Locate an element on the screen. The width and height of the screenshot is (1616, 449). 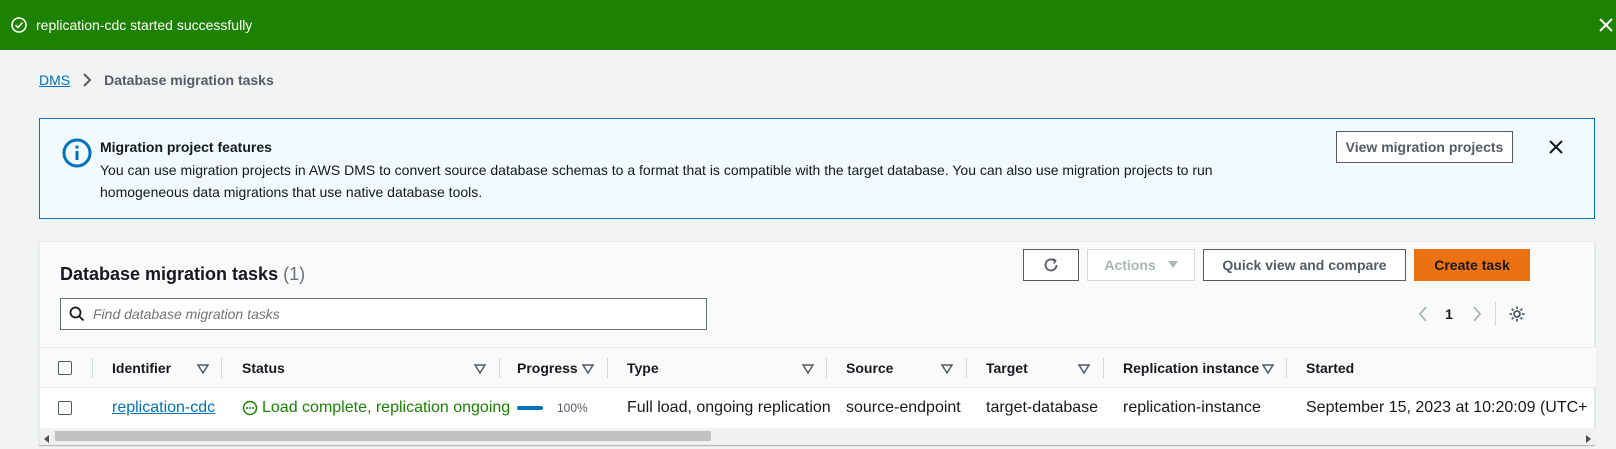
type-text: Full load, ongoing replication is located at coordinates (729, 407).